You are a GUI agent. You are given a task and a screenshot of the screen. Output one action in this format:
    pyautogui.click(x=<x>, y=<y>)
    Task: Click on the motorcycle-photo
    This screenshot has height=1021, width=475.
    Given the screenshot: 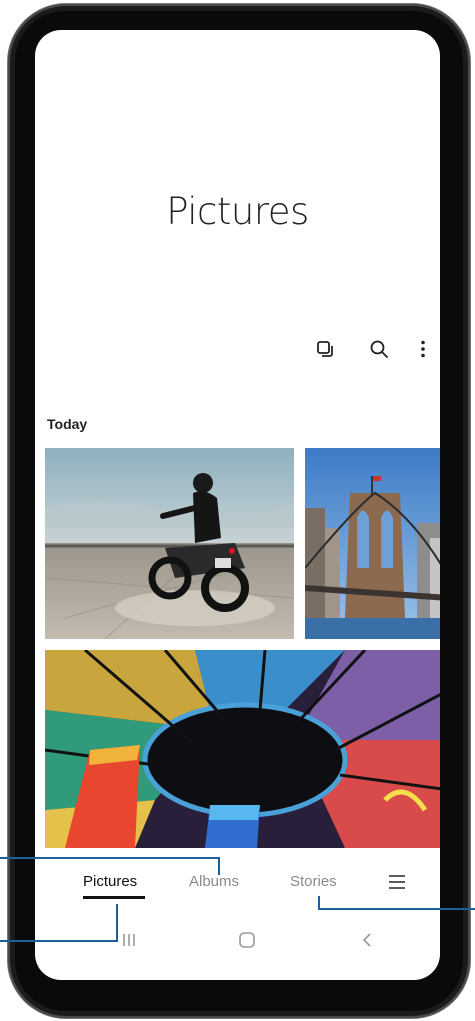 What is the action you would take?
    pyautogui.click(x=169, y=543)
    